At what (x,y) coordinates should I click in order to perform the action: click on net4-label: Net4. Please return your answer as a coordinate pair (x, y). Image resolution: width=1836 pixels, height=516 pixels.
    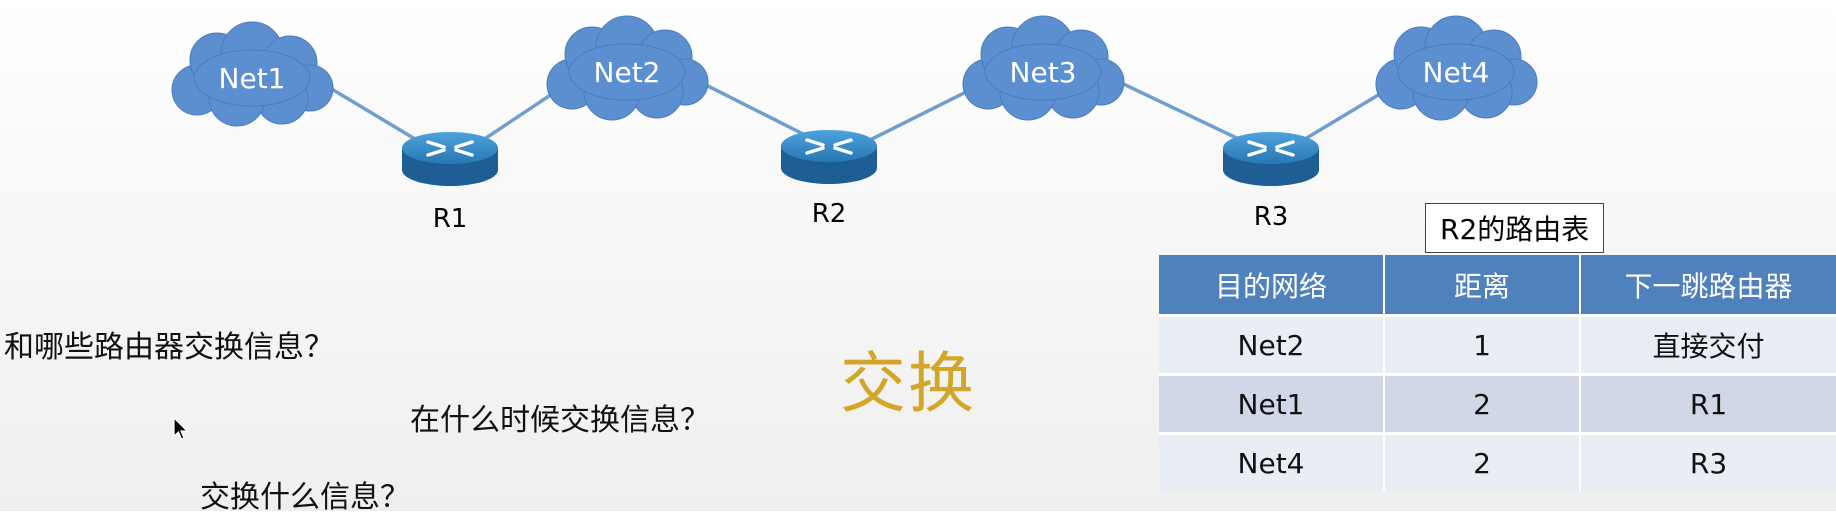
    Looking at the image, I should click on (1456, 72).